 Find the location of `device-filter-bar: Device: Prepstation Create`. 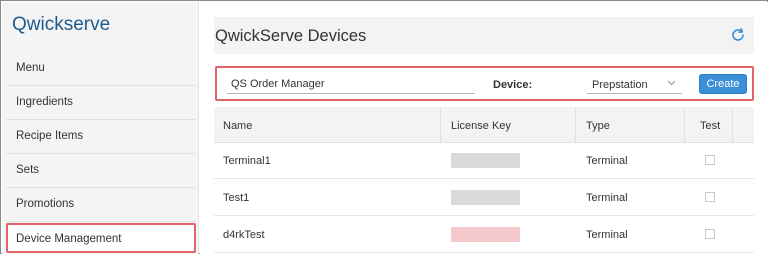

device-filter-bar: Device: Prepstation Create is located at coordinates (484, 83).